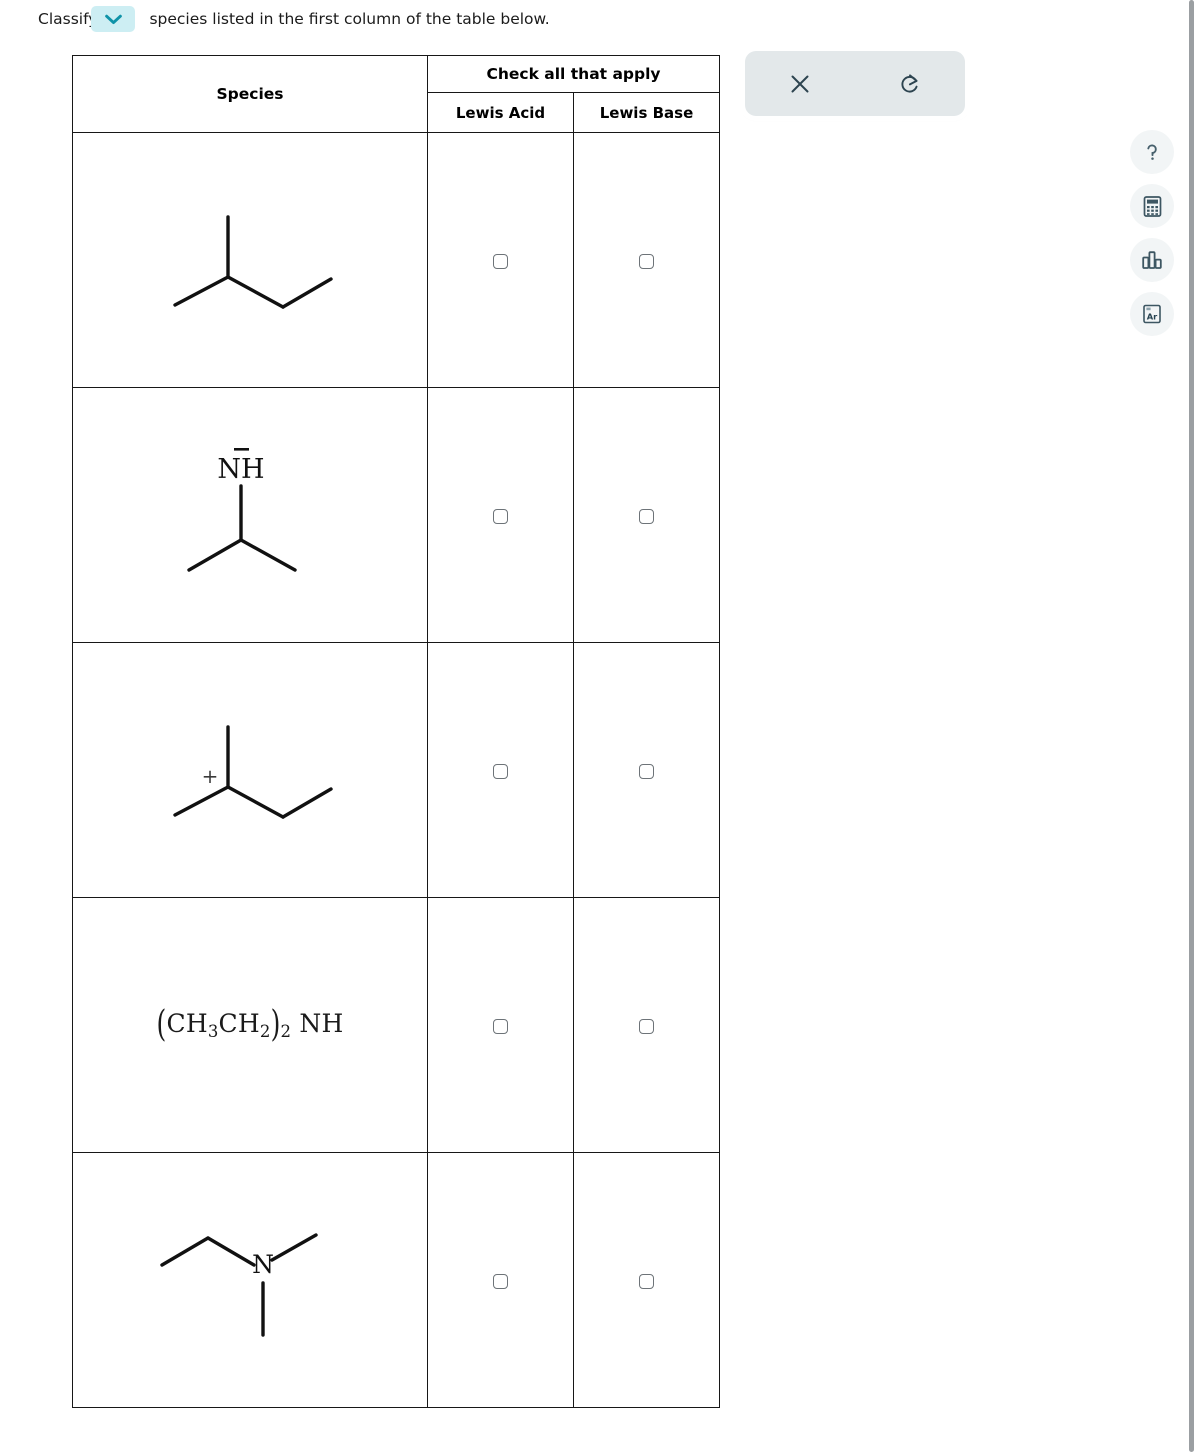  I want to click on page-scrollbar, so click(1191, 726).